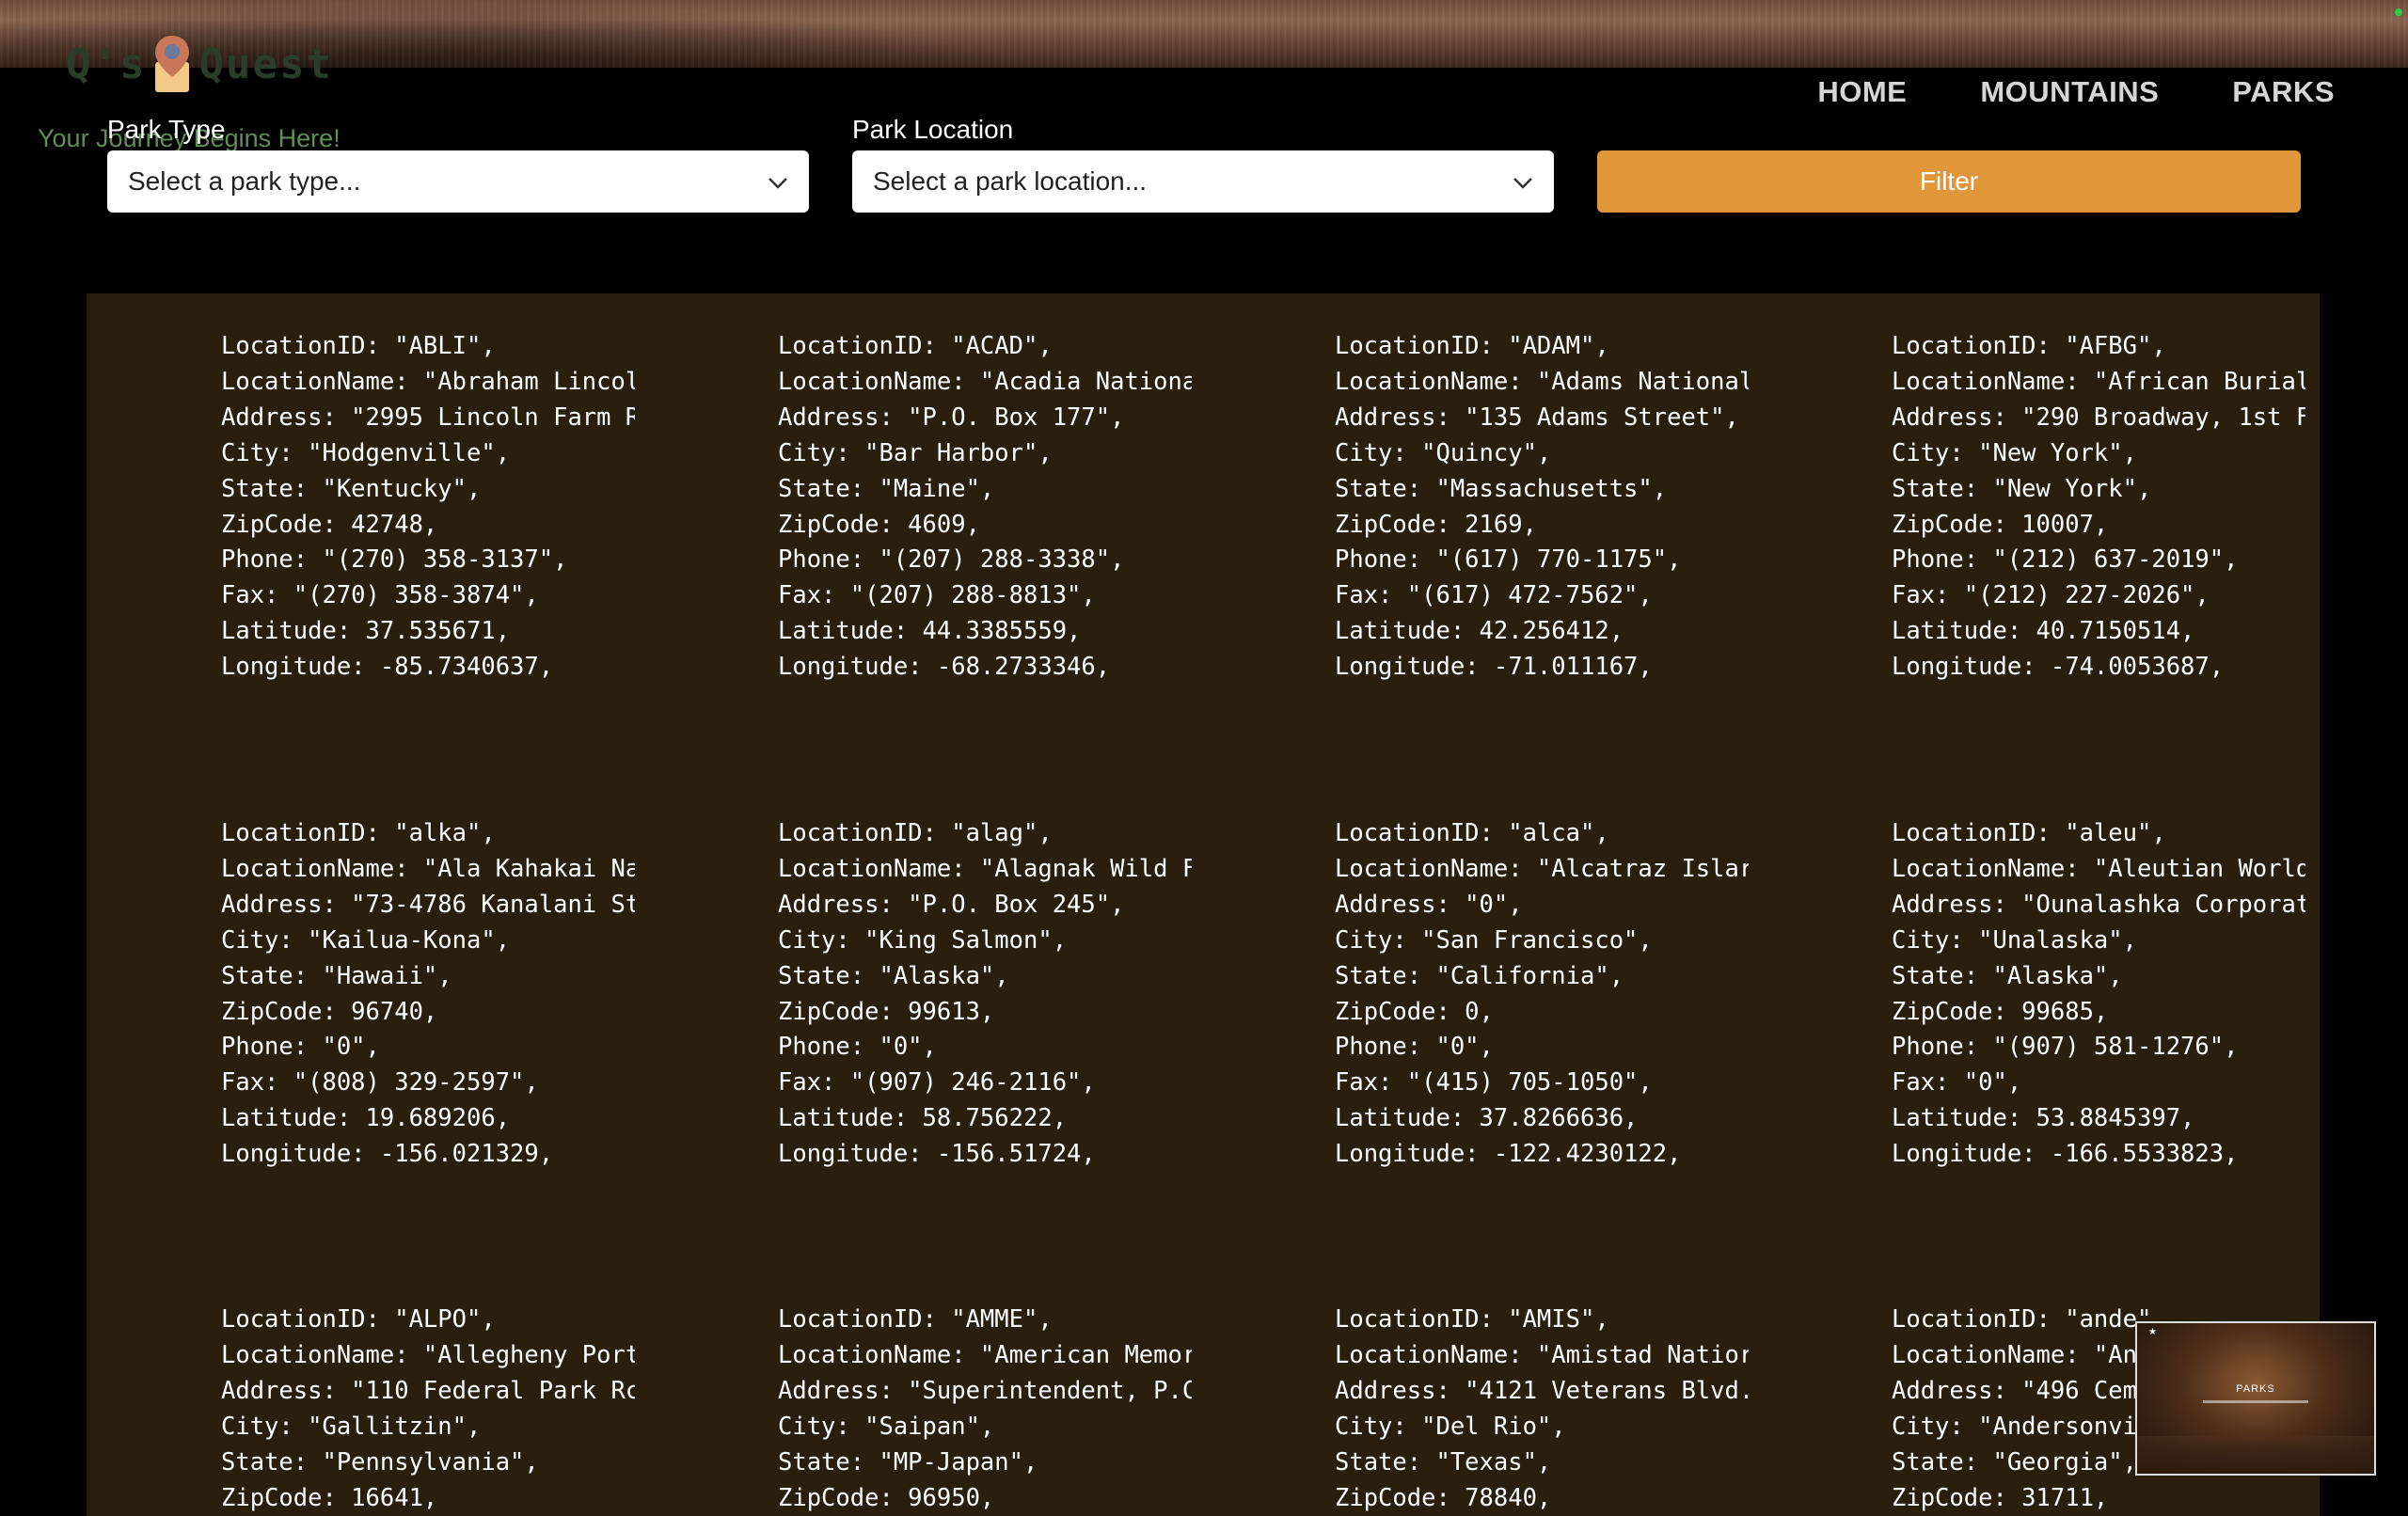 The height and width of the screenshot is (1516, 2408). What do you see at coordinates (1494, 1083) in the screenshot?
I see `park-field: Fax: "(415) 705-1050",` at bounding box center [1494, 1083].